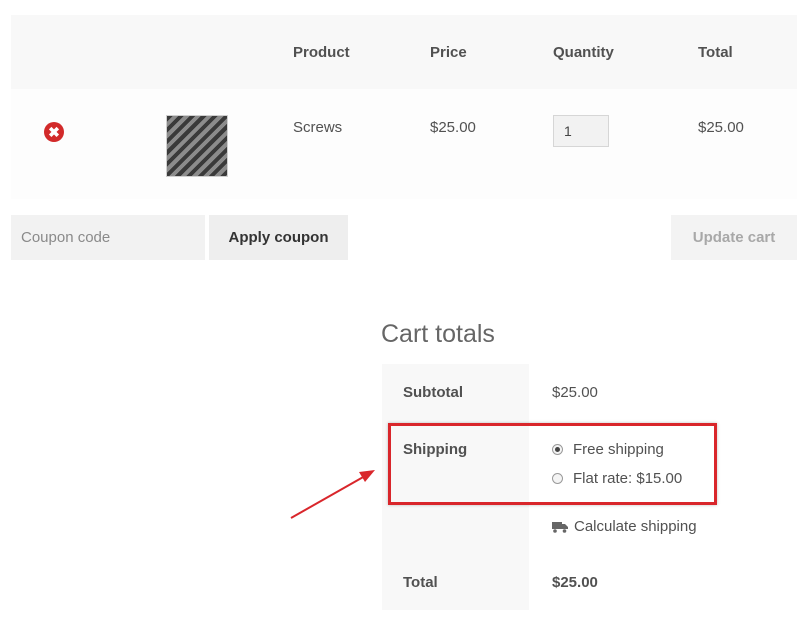  I want to click on radio-unselected-icon, so click(557, 478).